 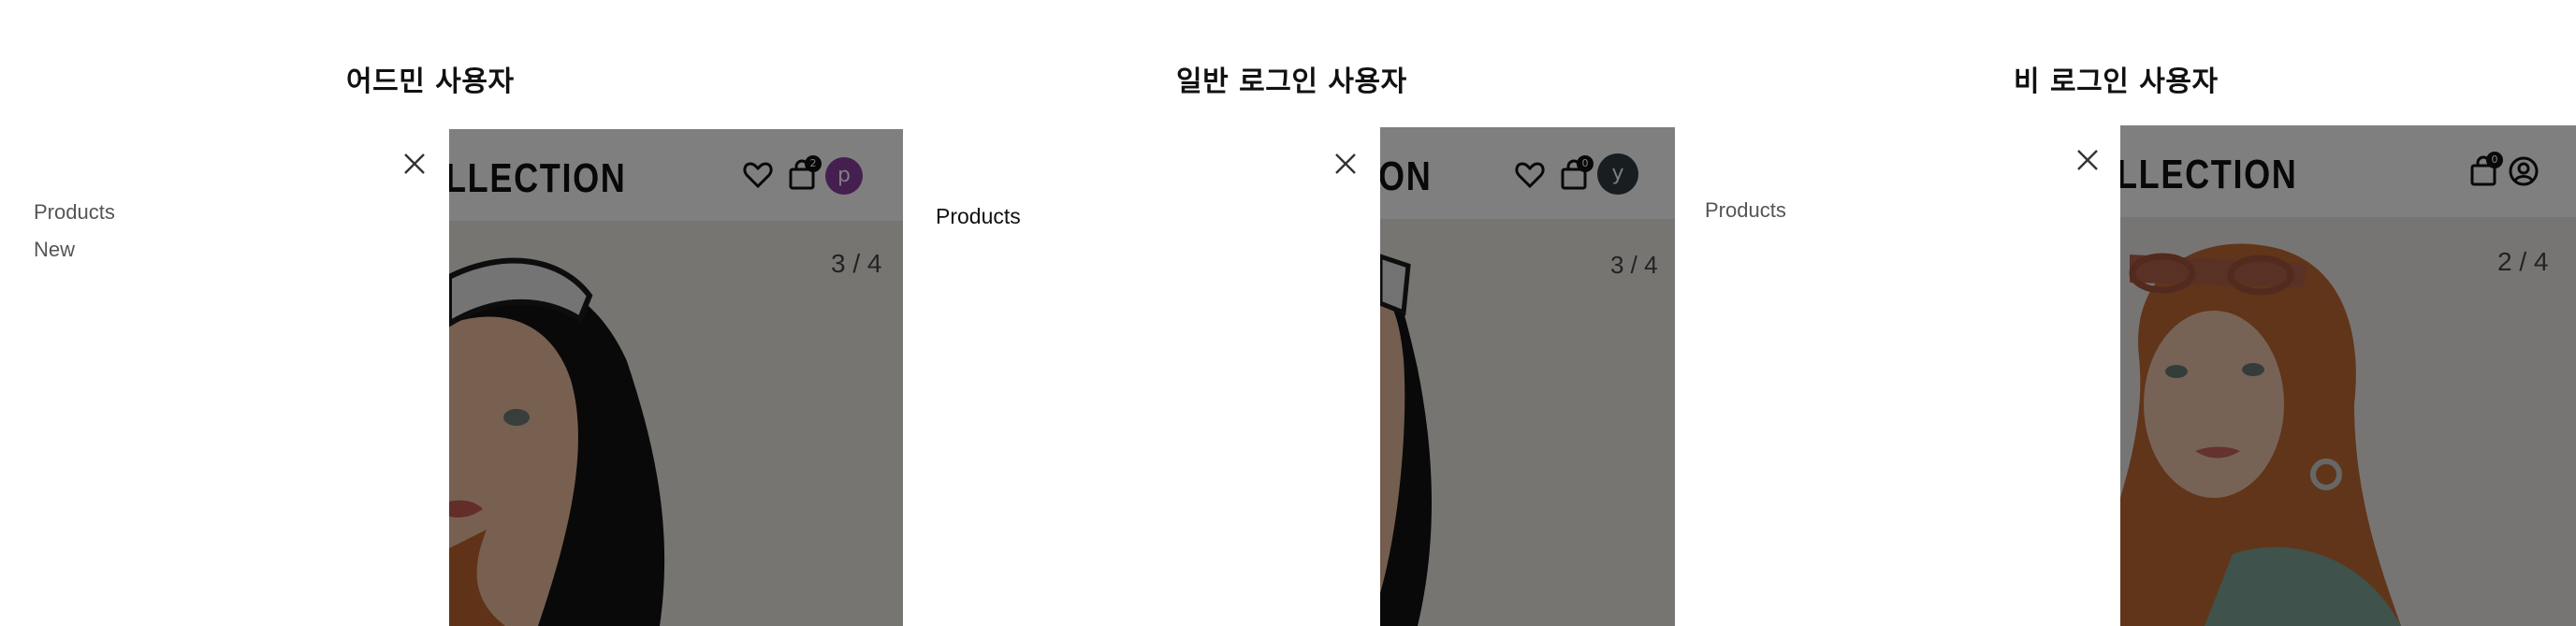 I want to click on menu-item-new: New, so click(x=54, y=250).